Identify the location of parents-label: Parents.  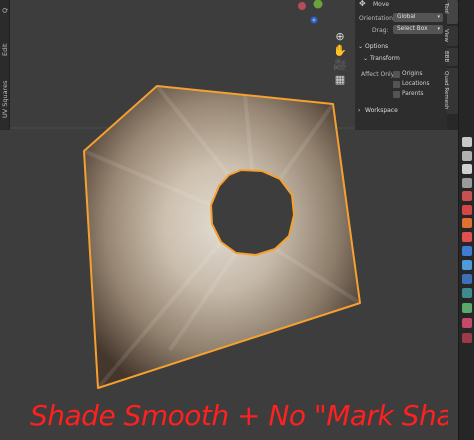
(413, 94).